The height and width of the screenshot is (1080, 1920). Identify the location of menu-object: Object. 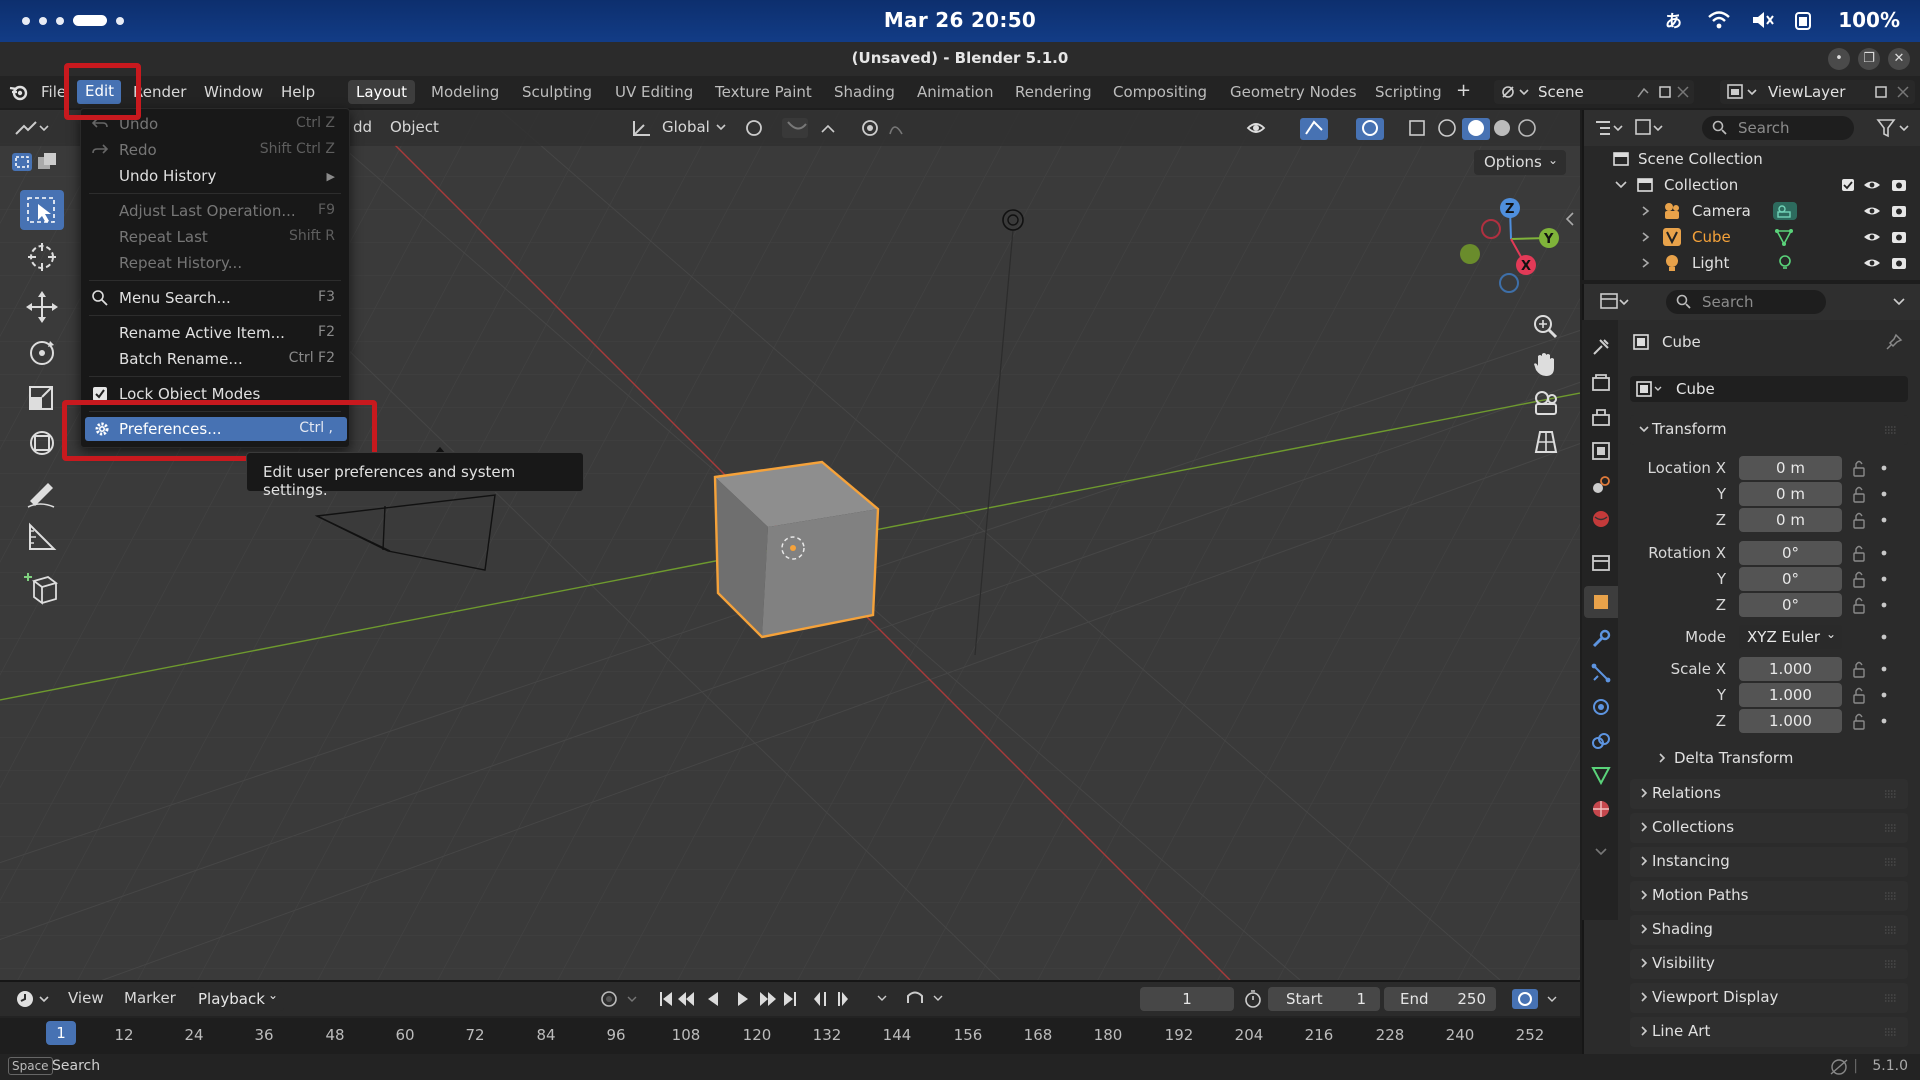
(414, 127).